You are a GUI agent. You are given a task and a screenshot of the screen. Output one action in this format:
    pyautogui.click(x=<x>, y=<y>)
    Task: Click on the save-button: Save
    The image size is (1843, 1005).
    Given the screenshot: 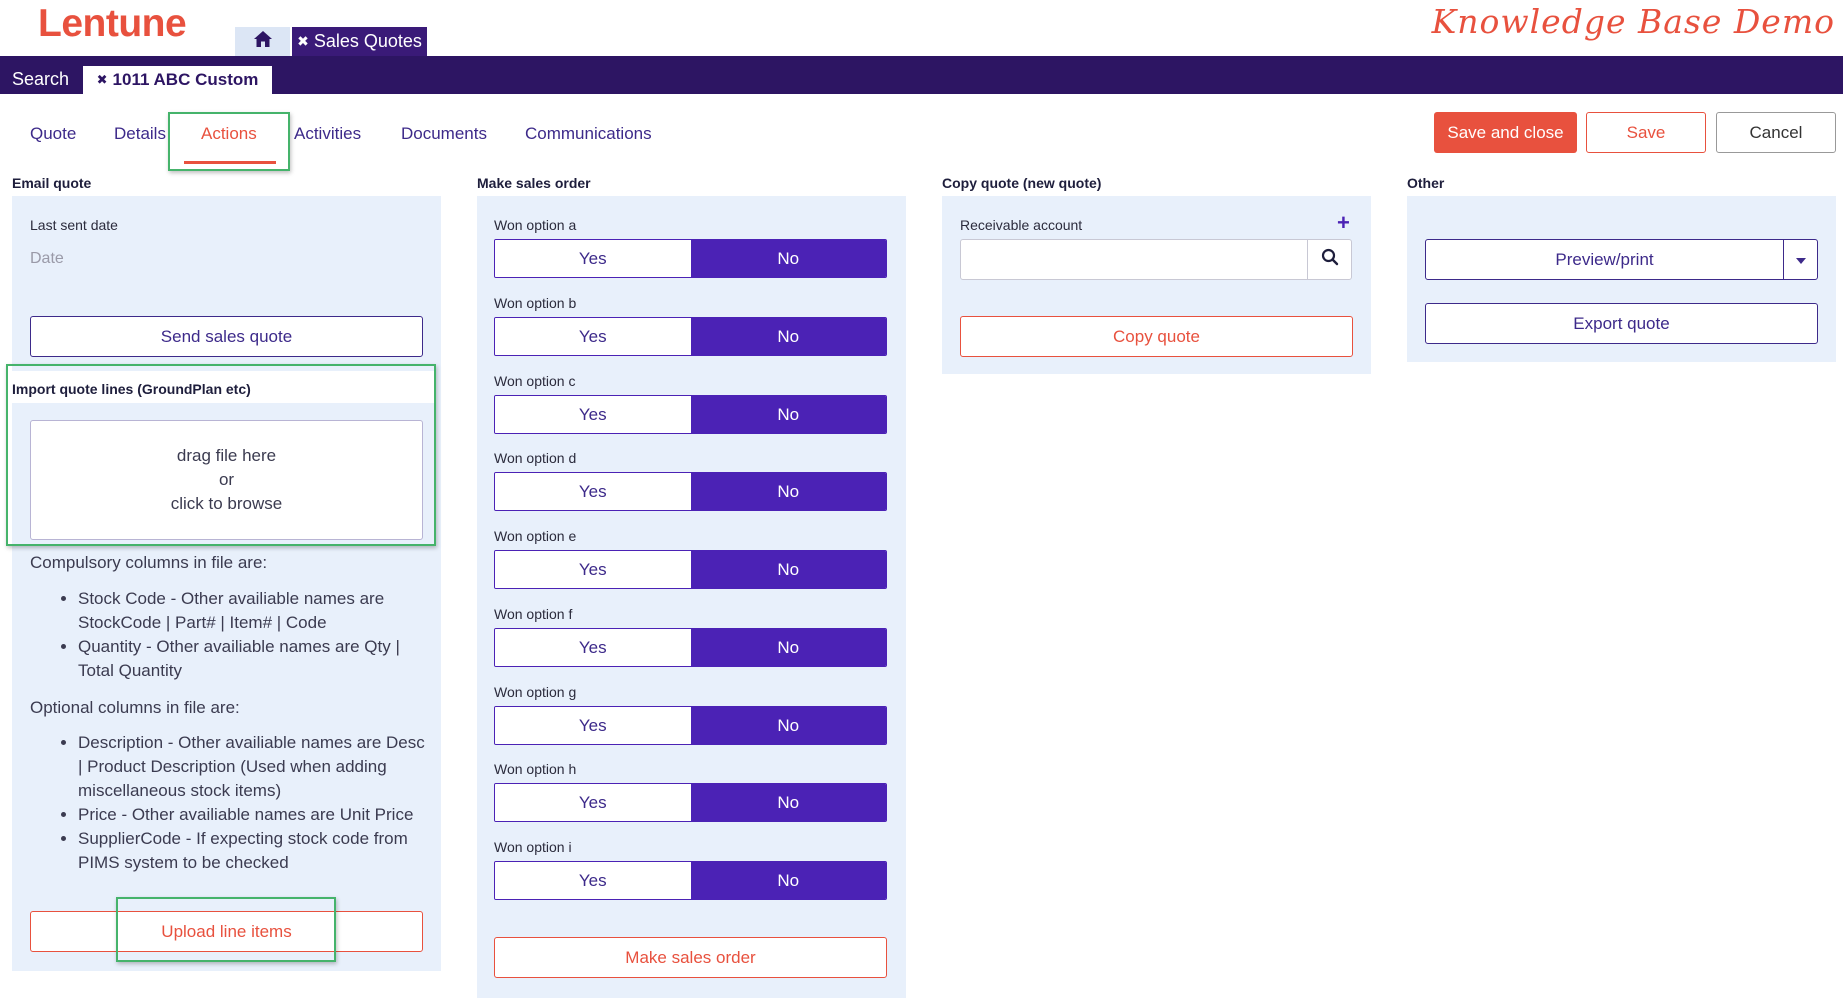 What is the action you would take?
    pyautogui.click(x=1646, y=132)
    